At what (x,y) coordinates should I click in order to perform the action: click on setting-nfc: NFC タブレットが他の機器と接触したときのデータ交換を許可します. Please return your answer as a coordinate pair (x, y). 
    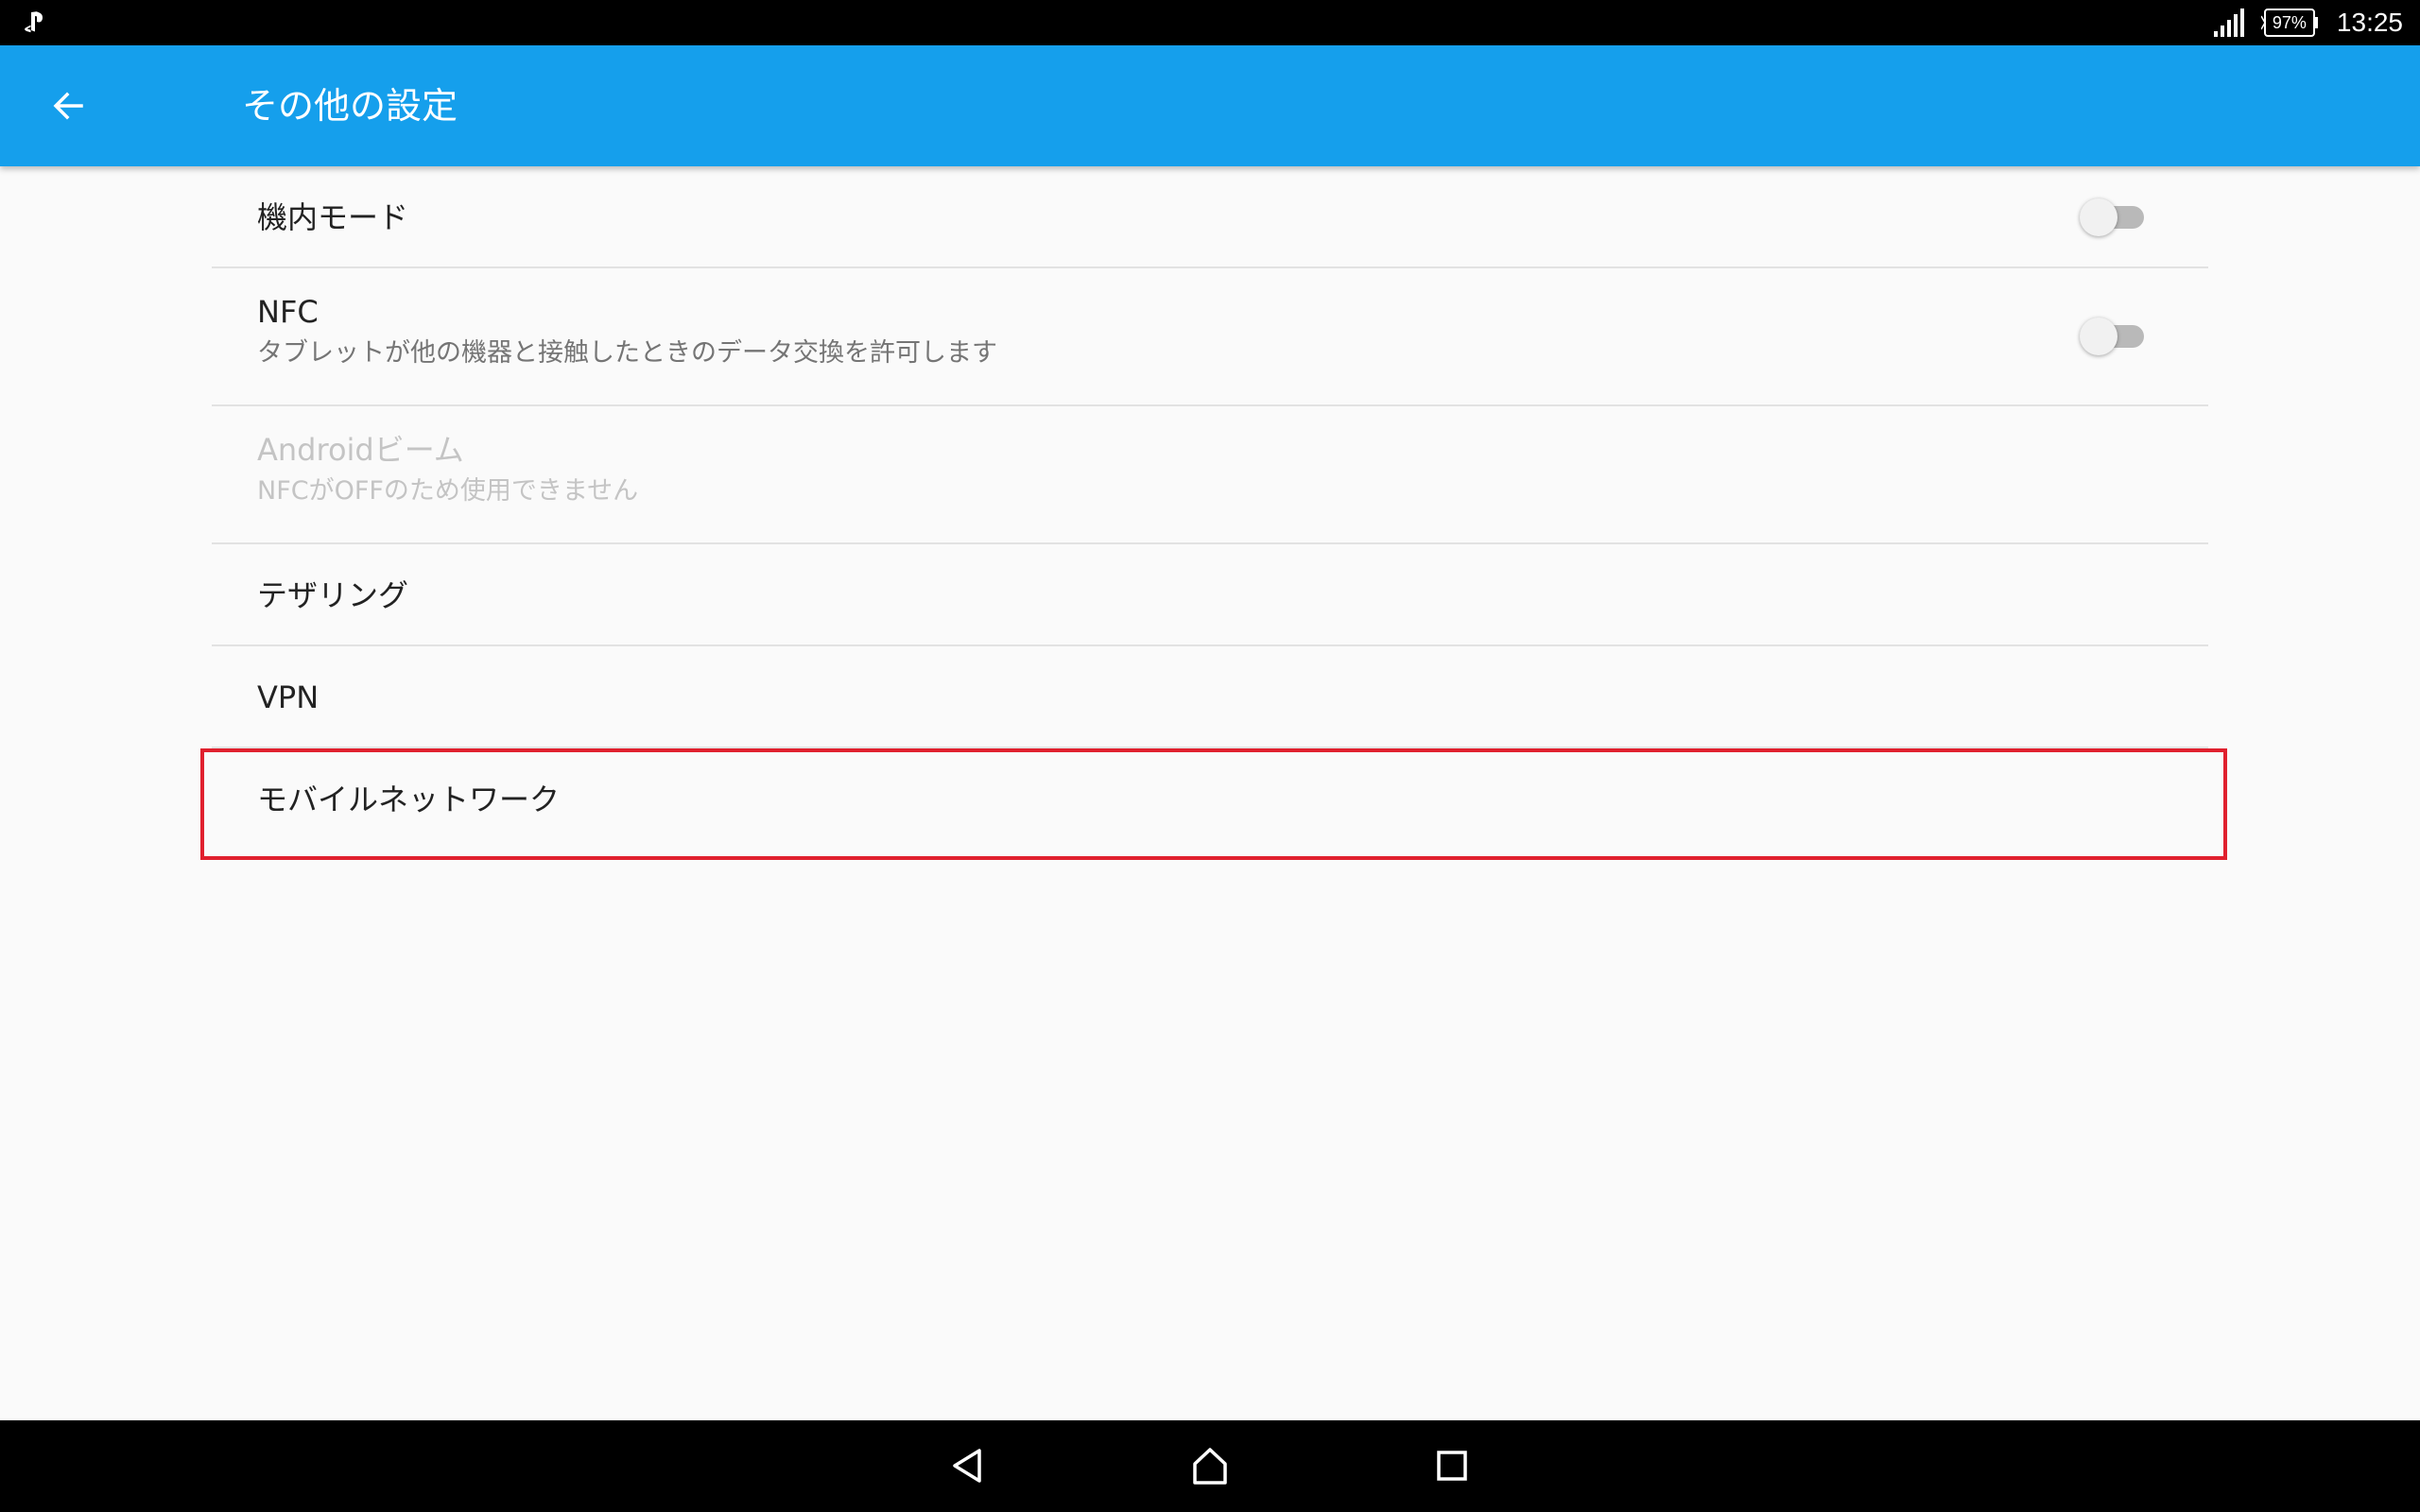
    Looking at the image, I should click on (1210, 337).